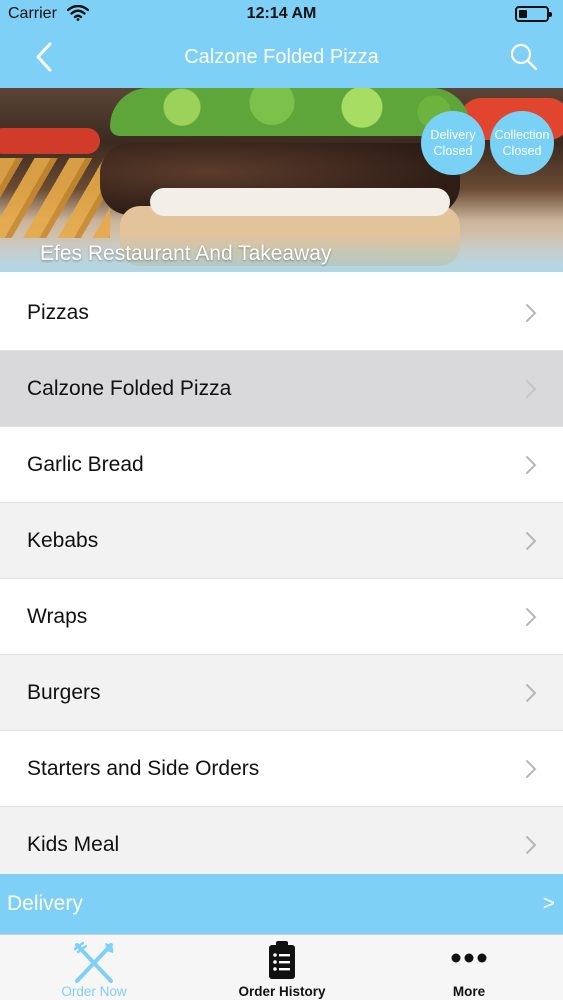 The image size is (563, 1000). I want to click on tab-more: More, so click(469, 967).